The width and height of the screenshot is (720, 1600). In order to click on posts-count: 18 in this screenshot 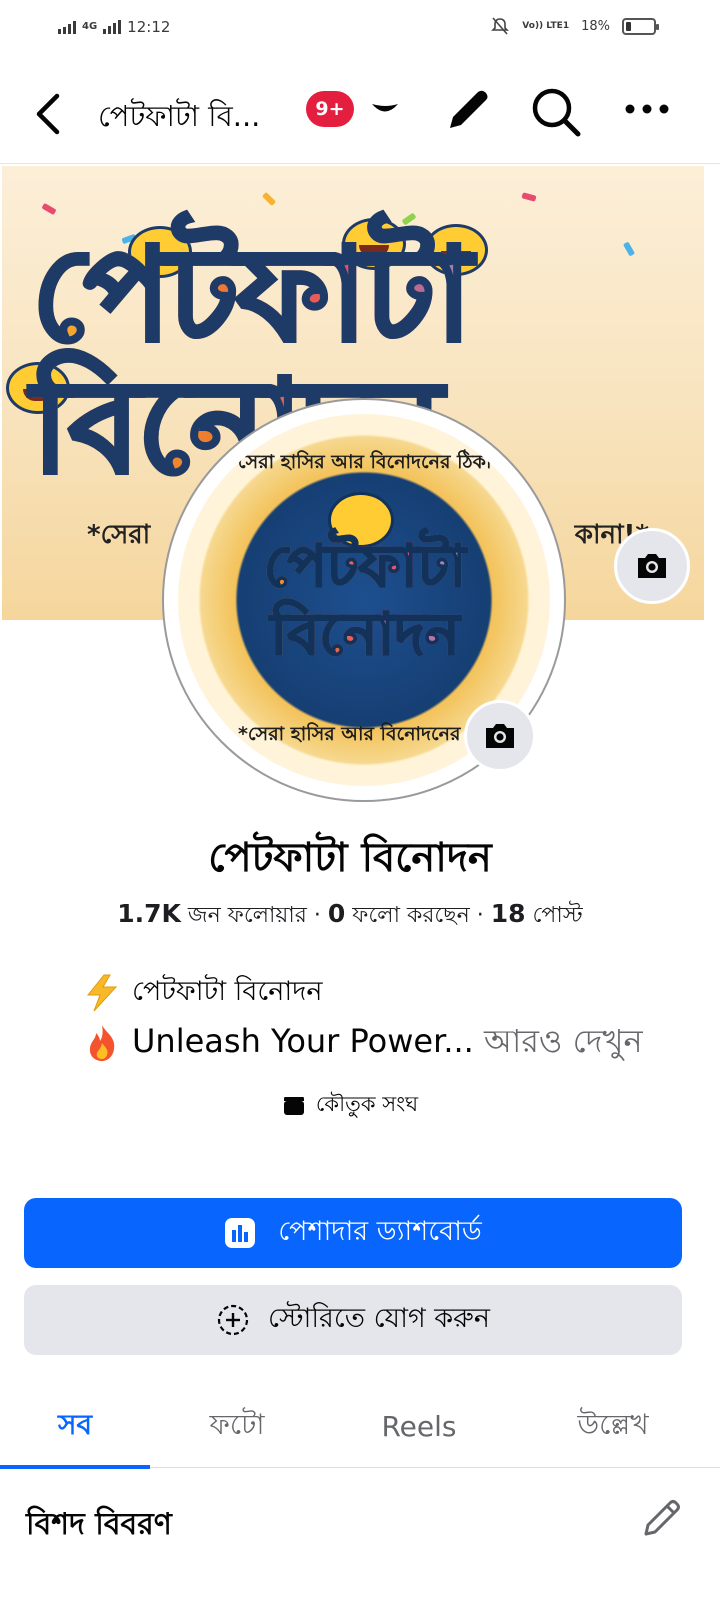, I will do `click(508, 913)`.